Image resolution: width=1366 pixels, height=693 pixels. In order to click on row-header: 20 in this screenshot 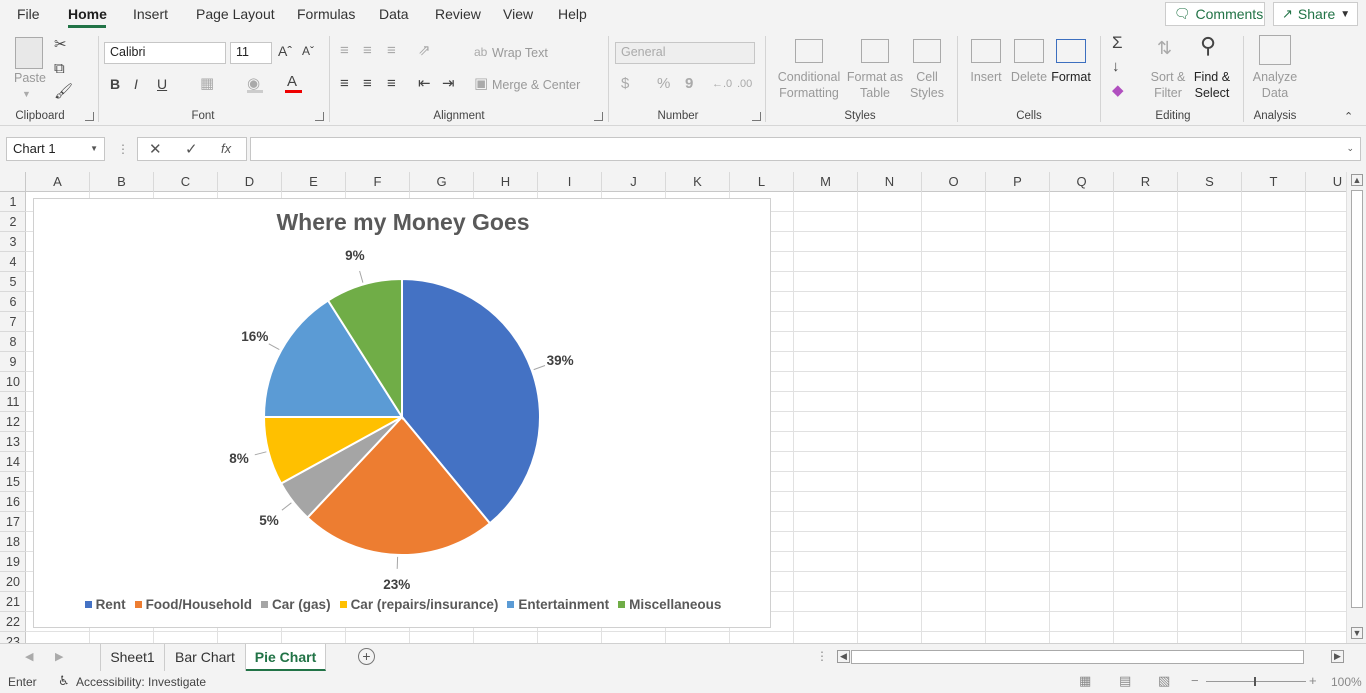, I will do `click(13, 582)`.